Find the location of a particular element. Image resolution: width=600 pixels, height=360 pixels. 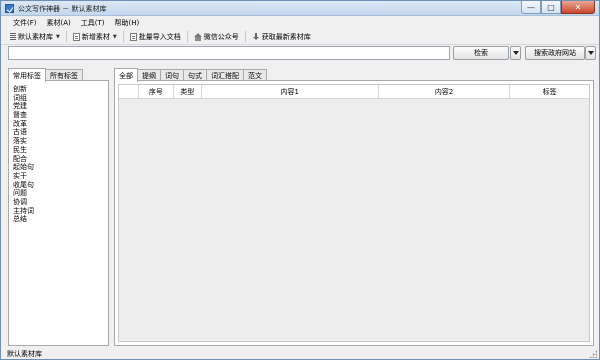

tag-item: 督查 is located at coordinates (60, 115).